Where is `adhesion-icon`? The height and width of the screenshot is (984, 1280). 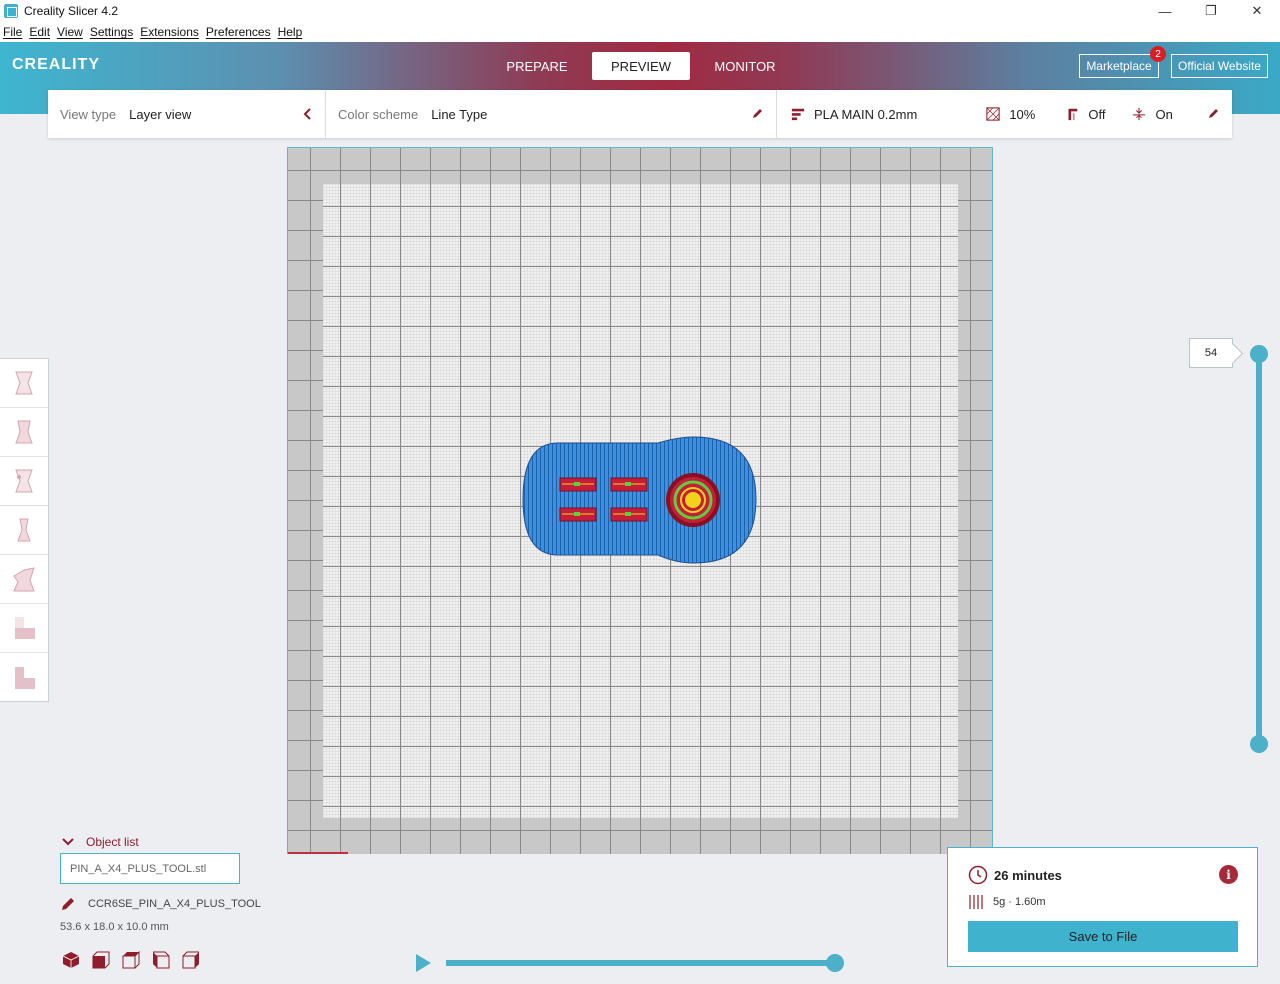
adhesion-icon is located at coordinates (1139, 114).